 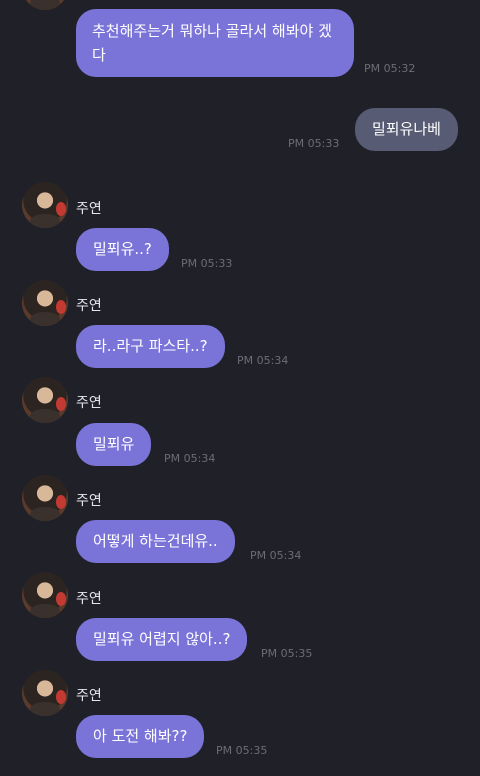 What do you see at coordinates (114, 444) in the screenshot?
I see `message-bubble: 밀푀유` at bounding box center [114, 444].